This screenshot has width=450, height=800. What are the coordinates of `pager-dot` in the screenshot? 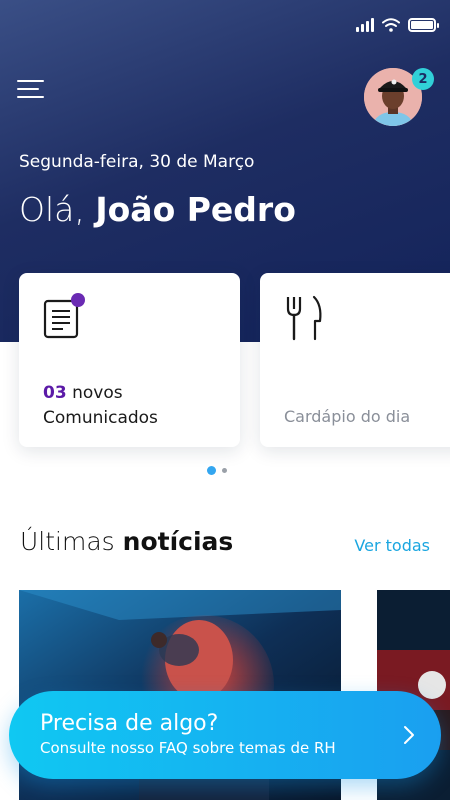 It's located at (224, 470).